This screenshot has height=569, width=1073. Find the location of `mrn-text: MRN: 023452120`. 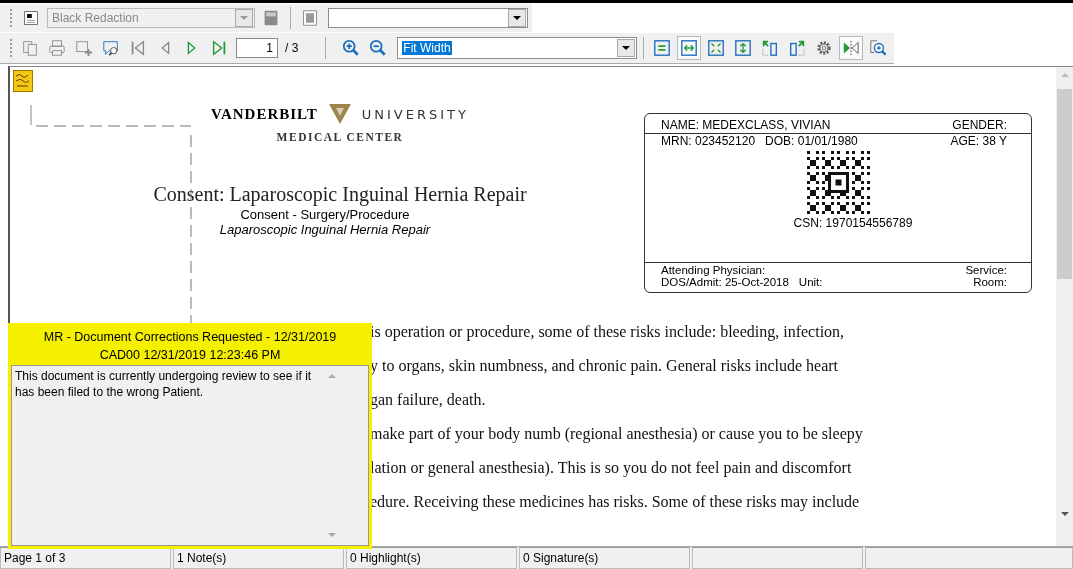

mrn-text: MRN: 023452120 is located at coordinates (708, 141).